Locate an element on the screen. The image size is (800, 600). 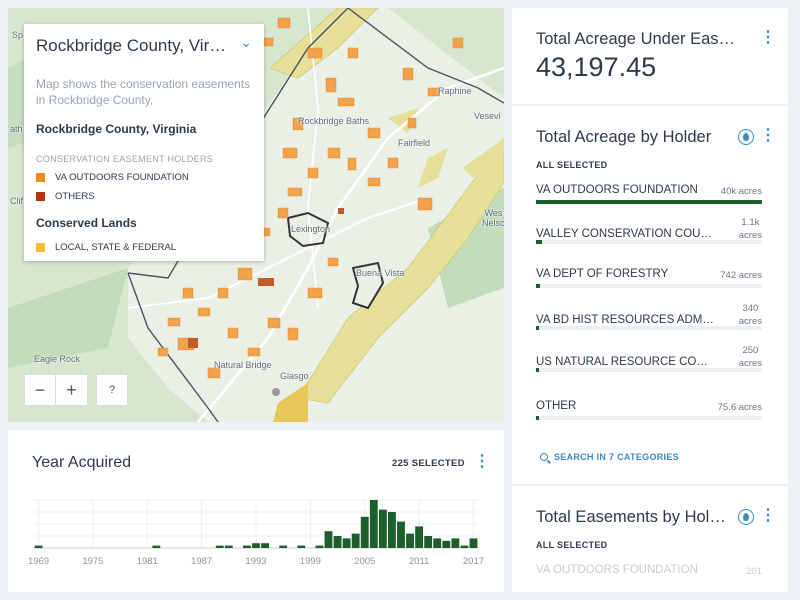
year-bar-2006 is located at coordinates (373, 524).